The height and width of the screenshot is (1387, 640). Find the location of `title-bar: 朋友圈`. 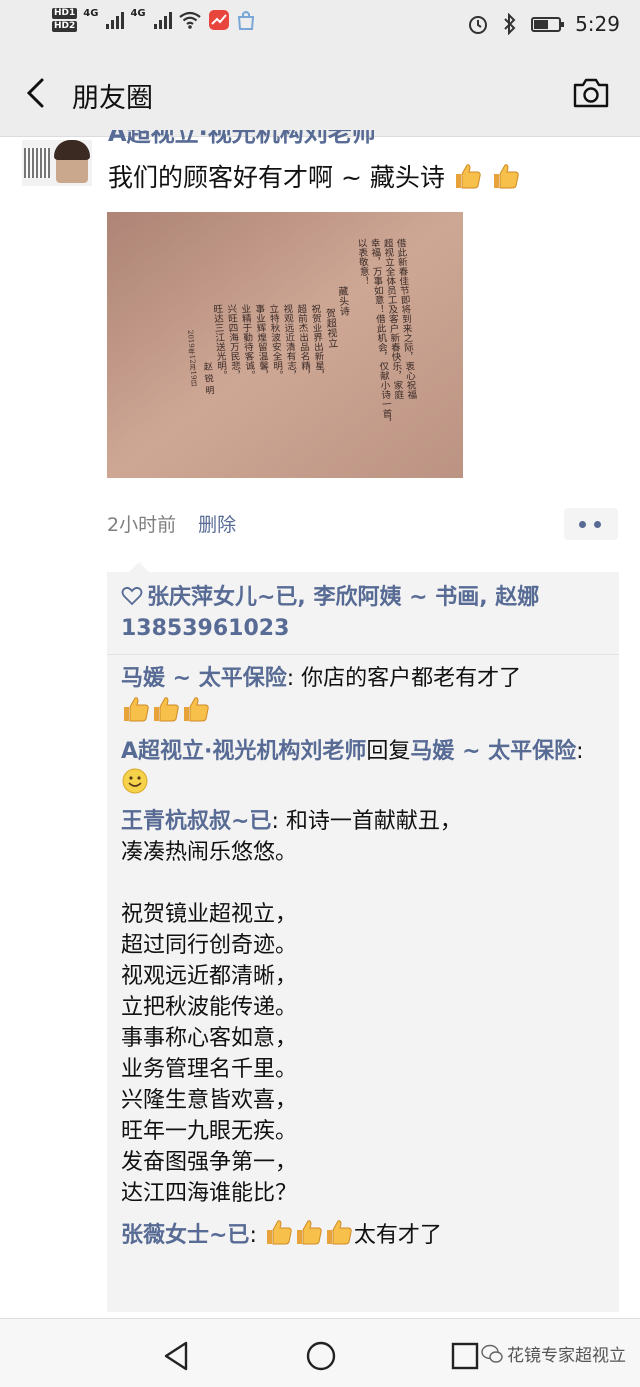

title-bar: 朋友圈 is located at coordinates (320, 93).